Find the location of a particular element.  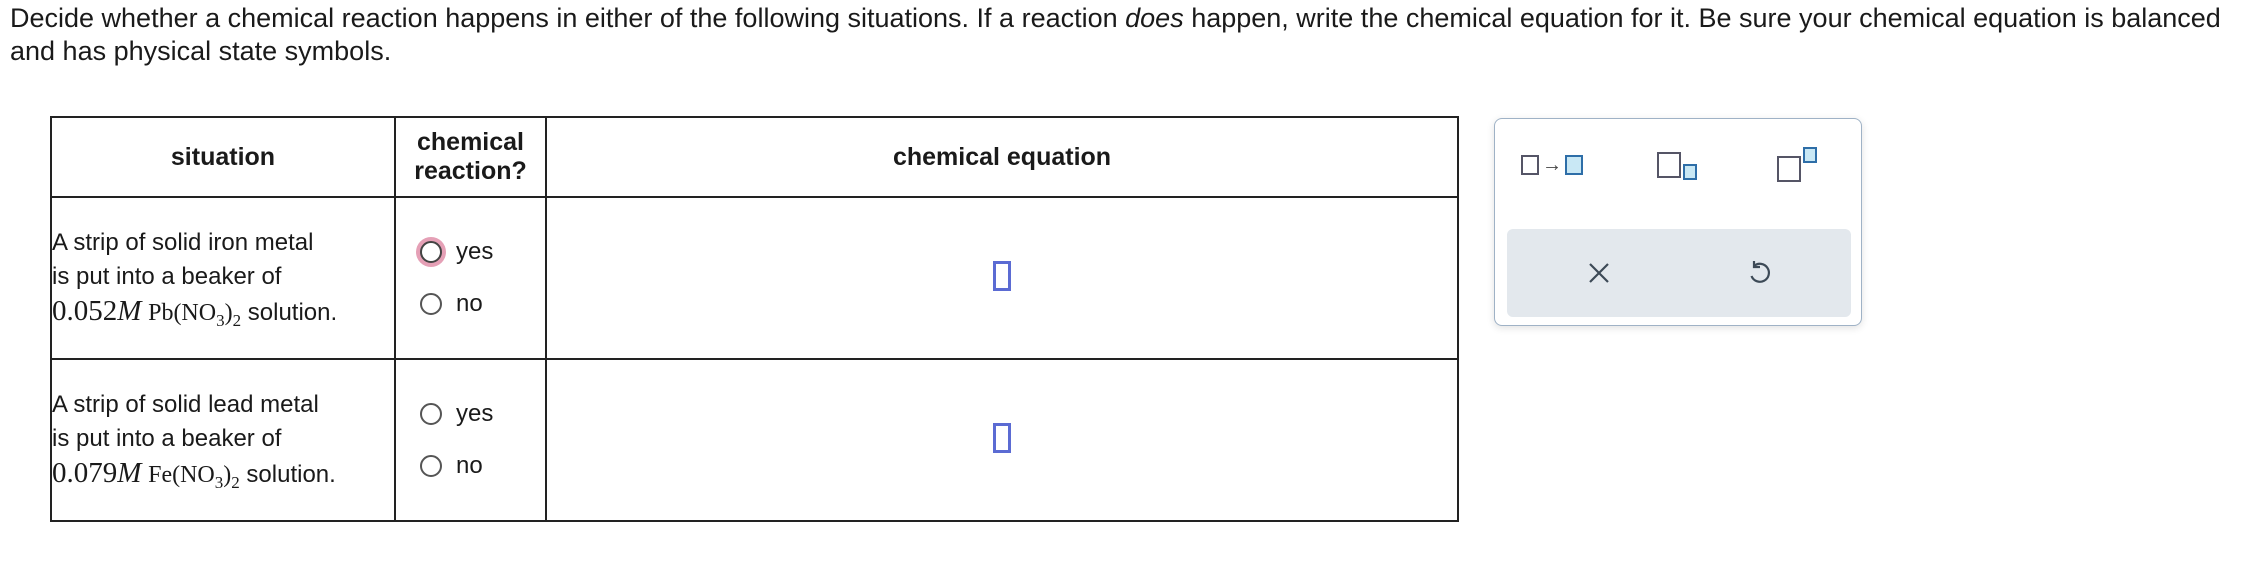

concentration-value: 0.052M is located at coordinates (97, 311).